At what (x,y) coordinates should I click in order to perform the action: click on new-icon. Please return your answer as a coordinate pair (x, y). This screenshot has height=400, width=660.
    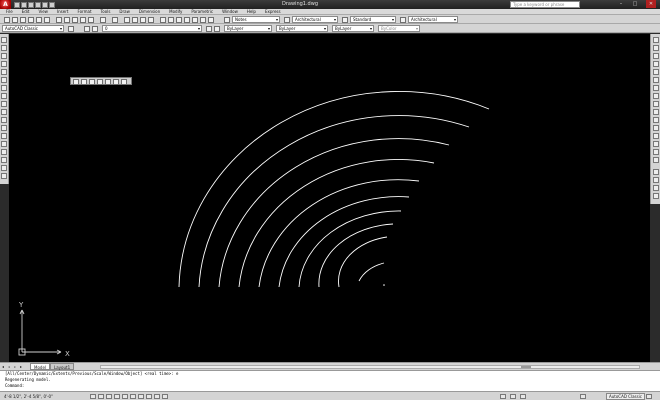
    Looking at the image, I should click on (17, 4).